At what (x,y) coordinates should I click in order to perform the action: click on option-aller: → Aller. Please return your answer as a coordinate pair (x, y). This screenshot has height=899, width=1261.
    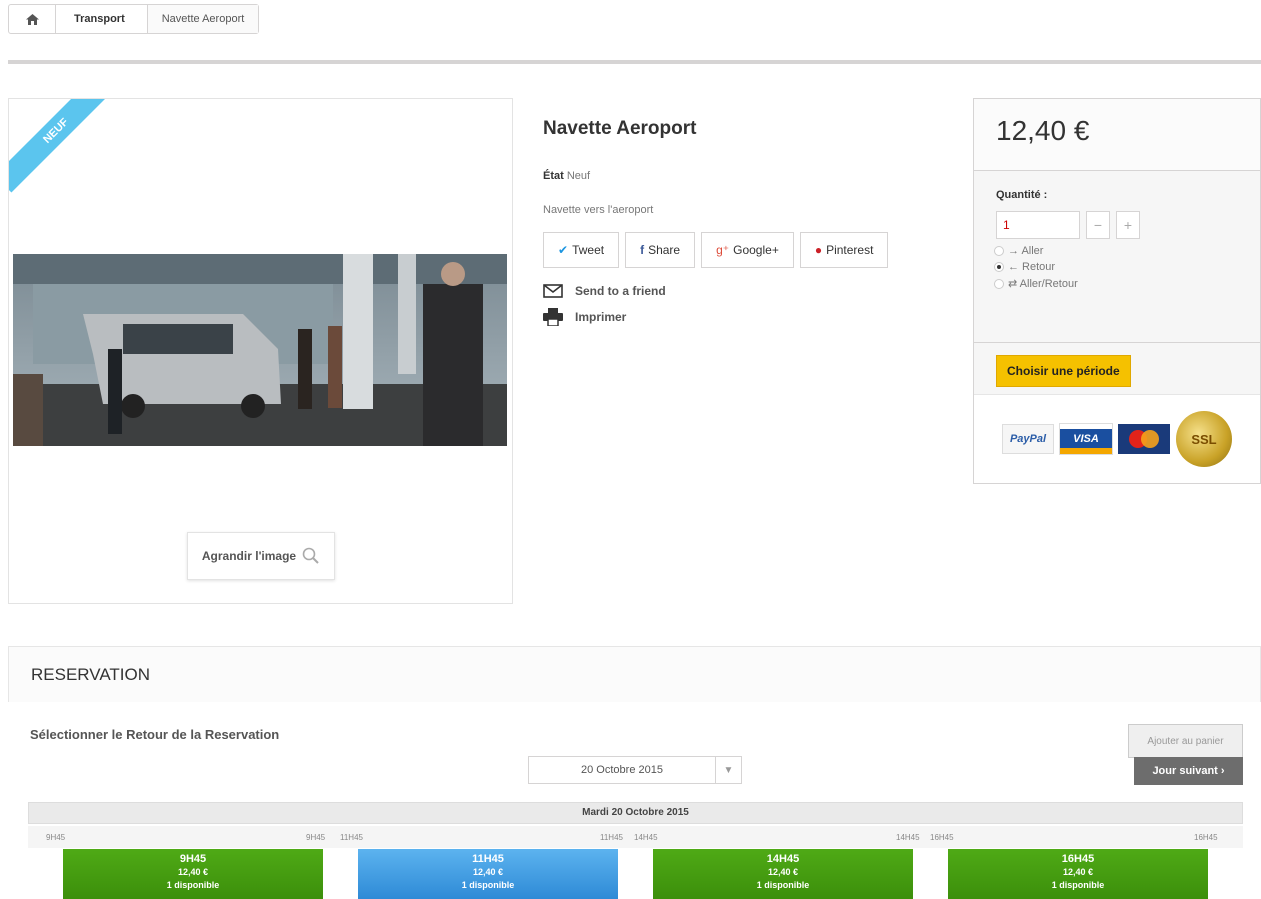
    Looking at the image, I should click on (1127, 251).